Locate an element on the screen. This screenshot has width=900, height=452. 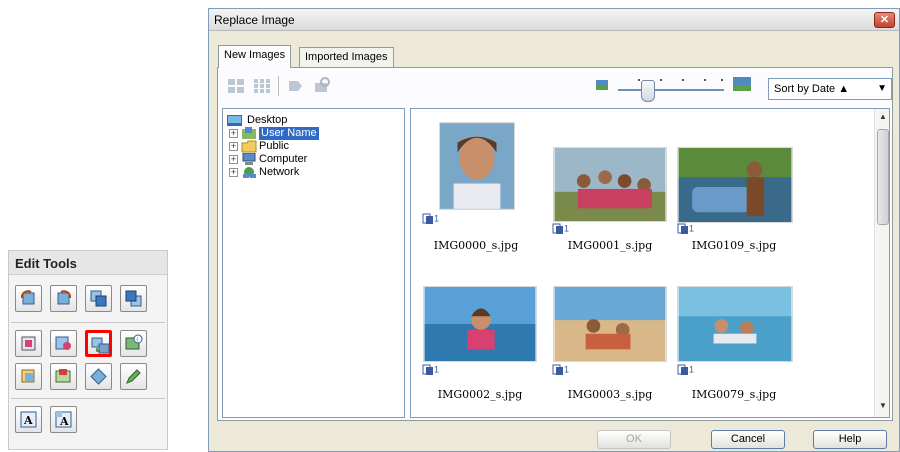
tree-label: Computer is located at coordinates (283, 159).